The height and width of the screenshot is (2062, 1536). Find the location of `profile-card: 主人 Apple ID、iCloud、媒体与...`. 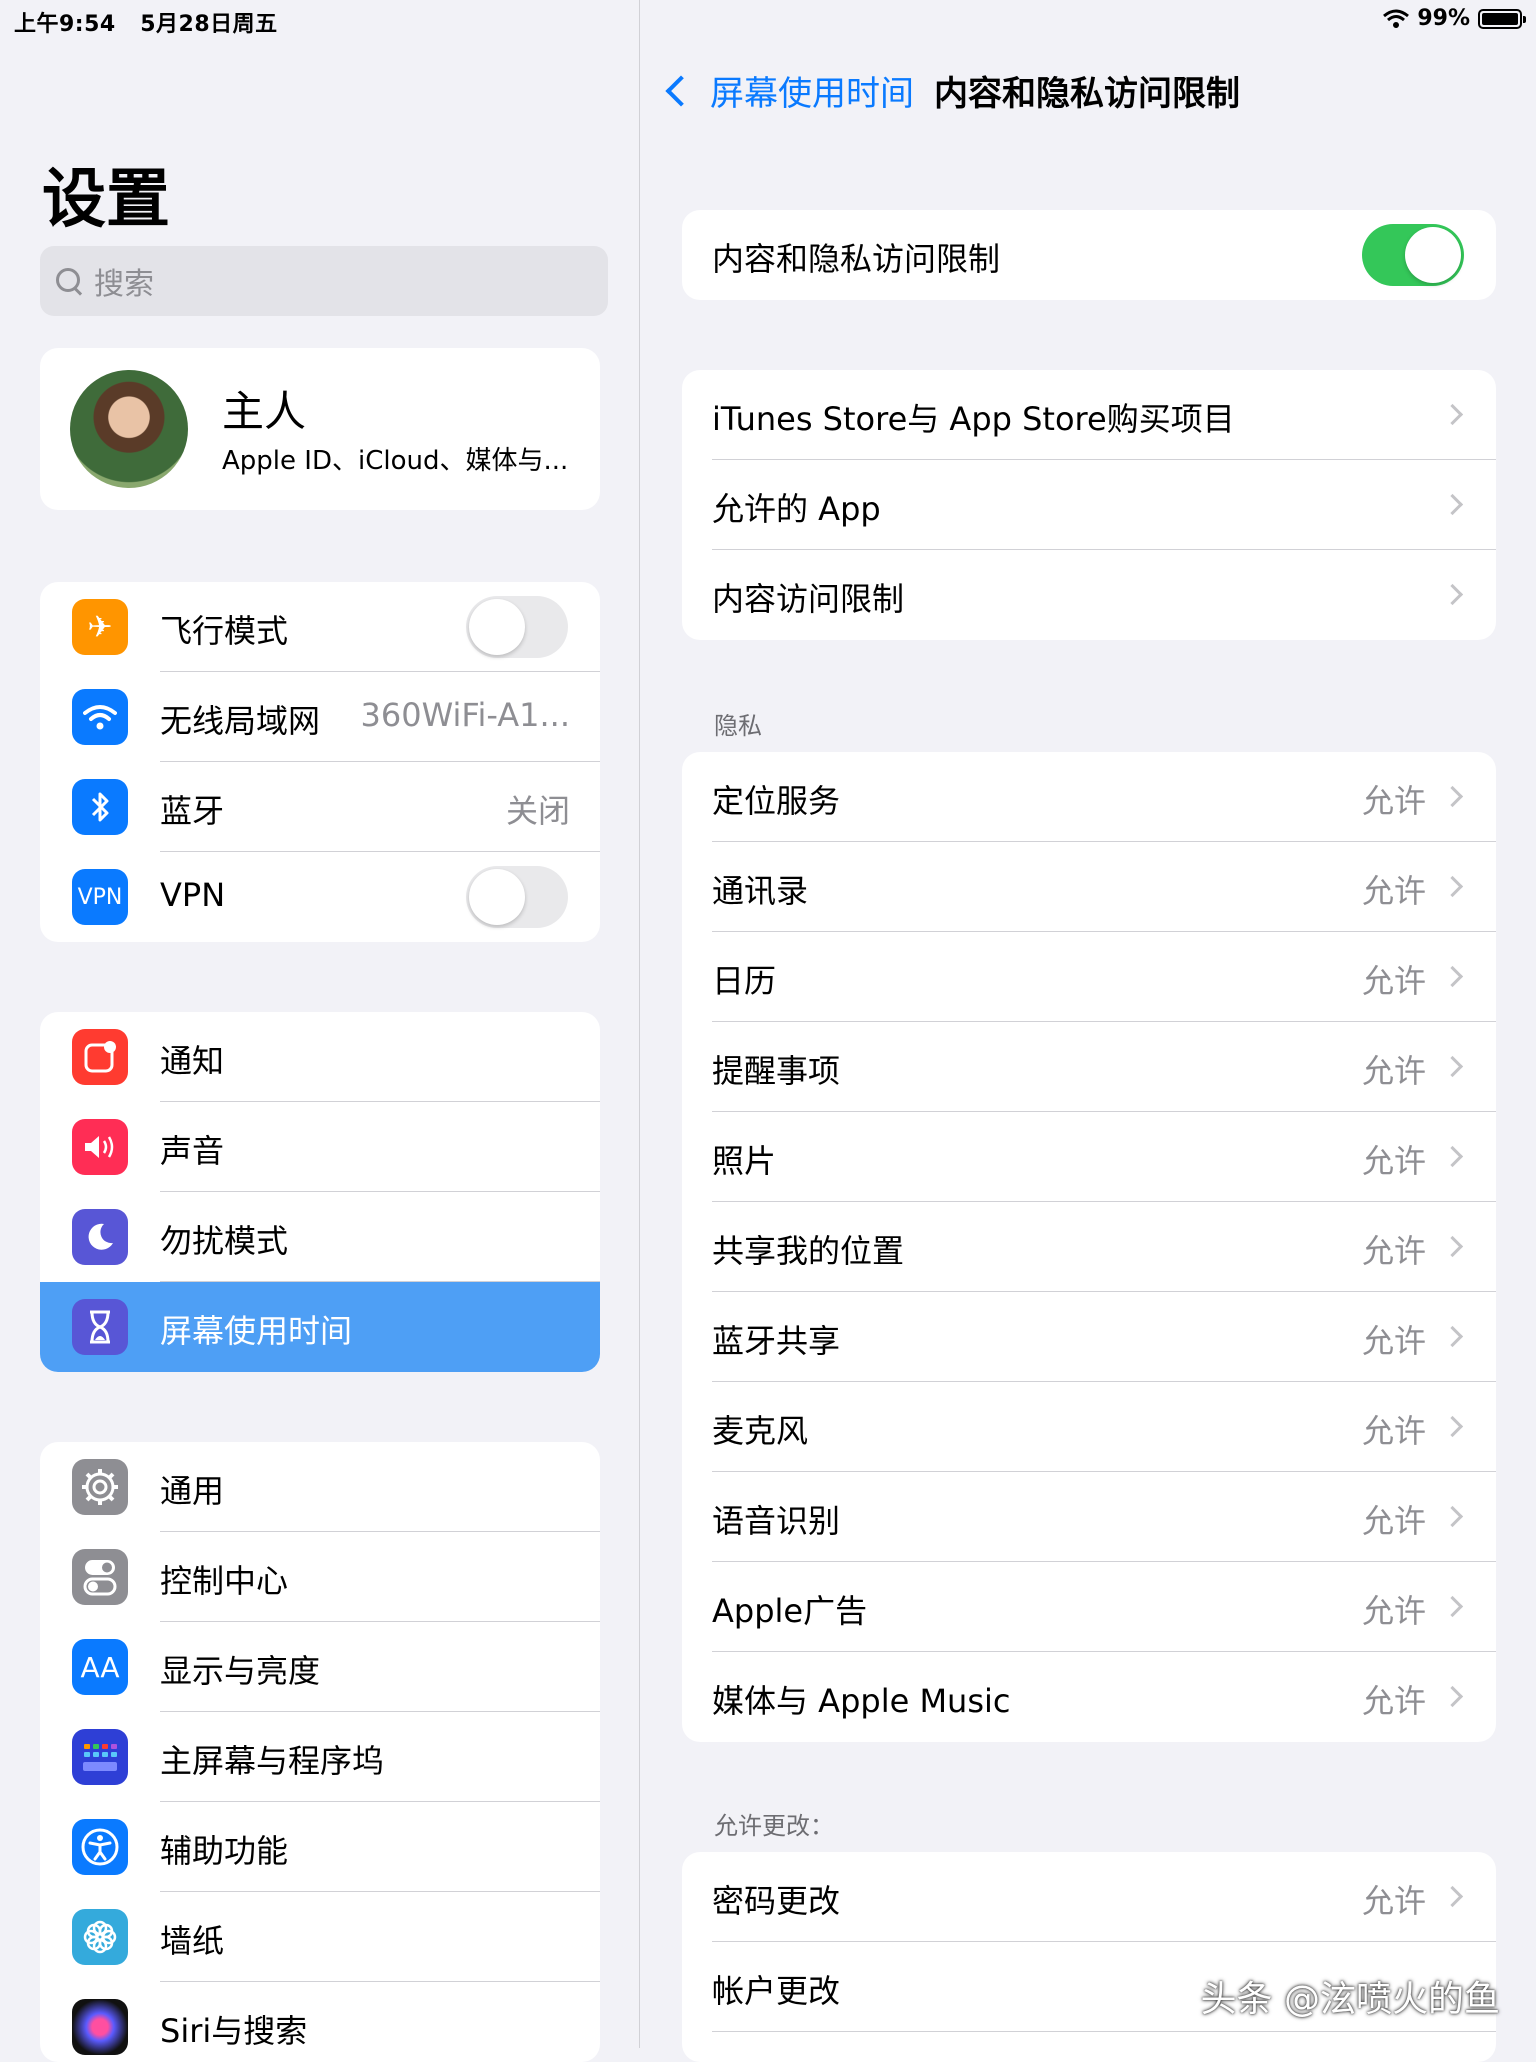

profile-card: 主人 Apple ID、iCloud、媒体与... is located at coordinates (320, 429).